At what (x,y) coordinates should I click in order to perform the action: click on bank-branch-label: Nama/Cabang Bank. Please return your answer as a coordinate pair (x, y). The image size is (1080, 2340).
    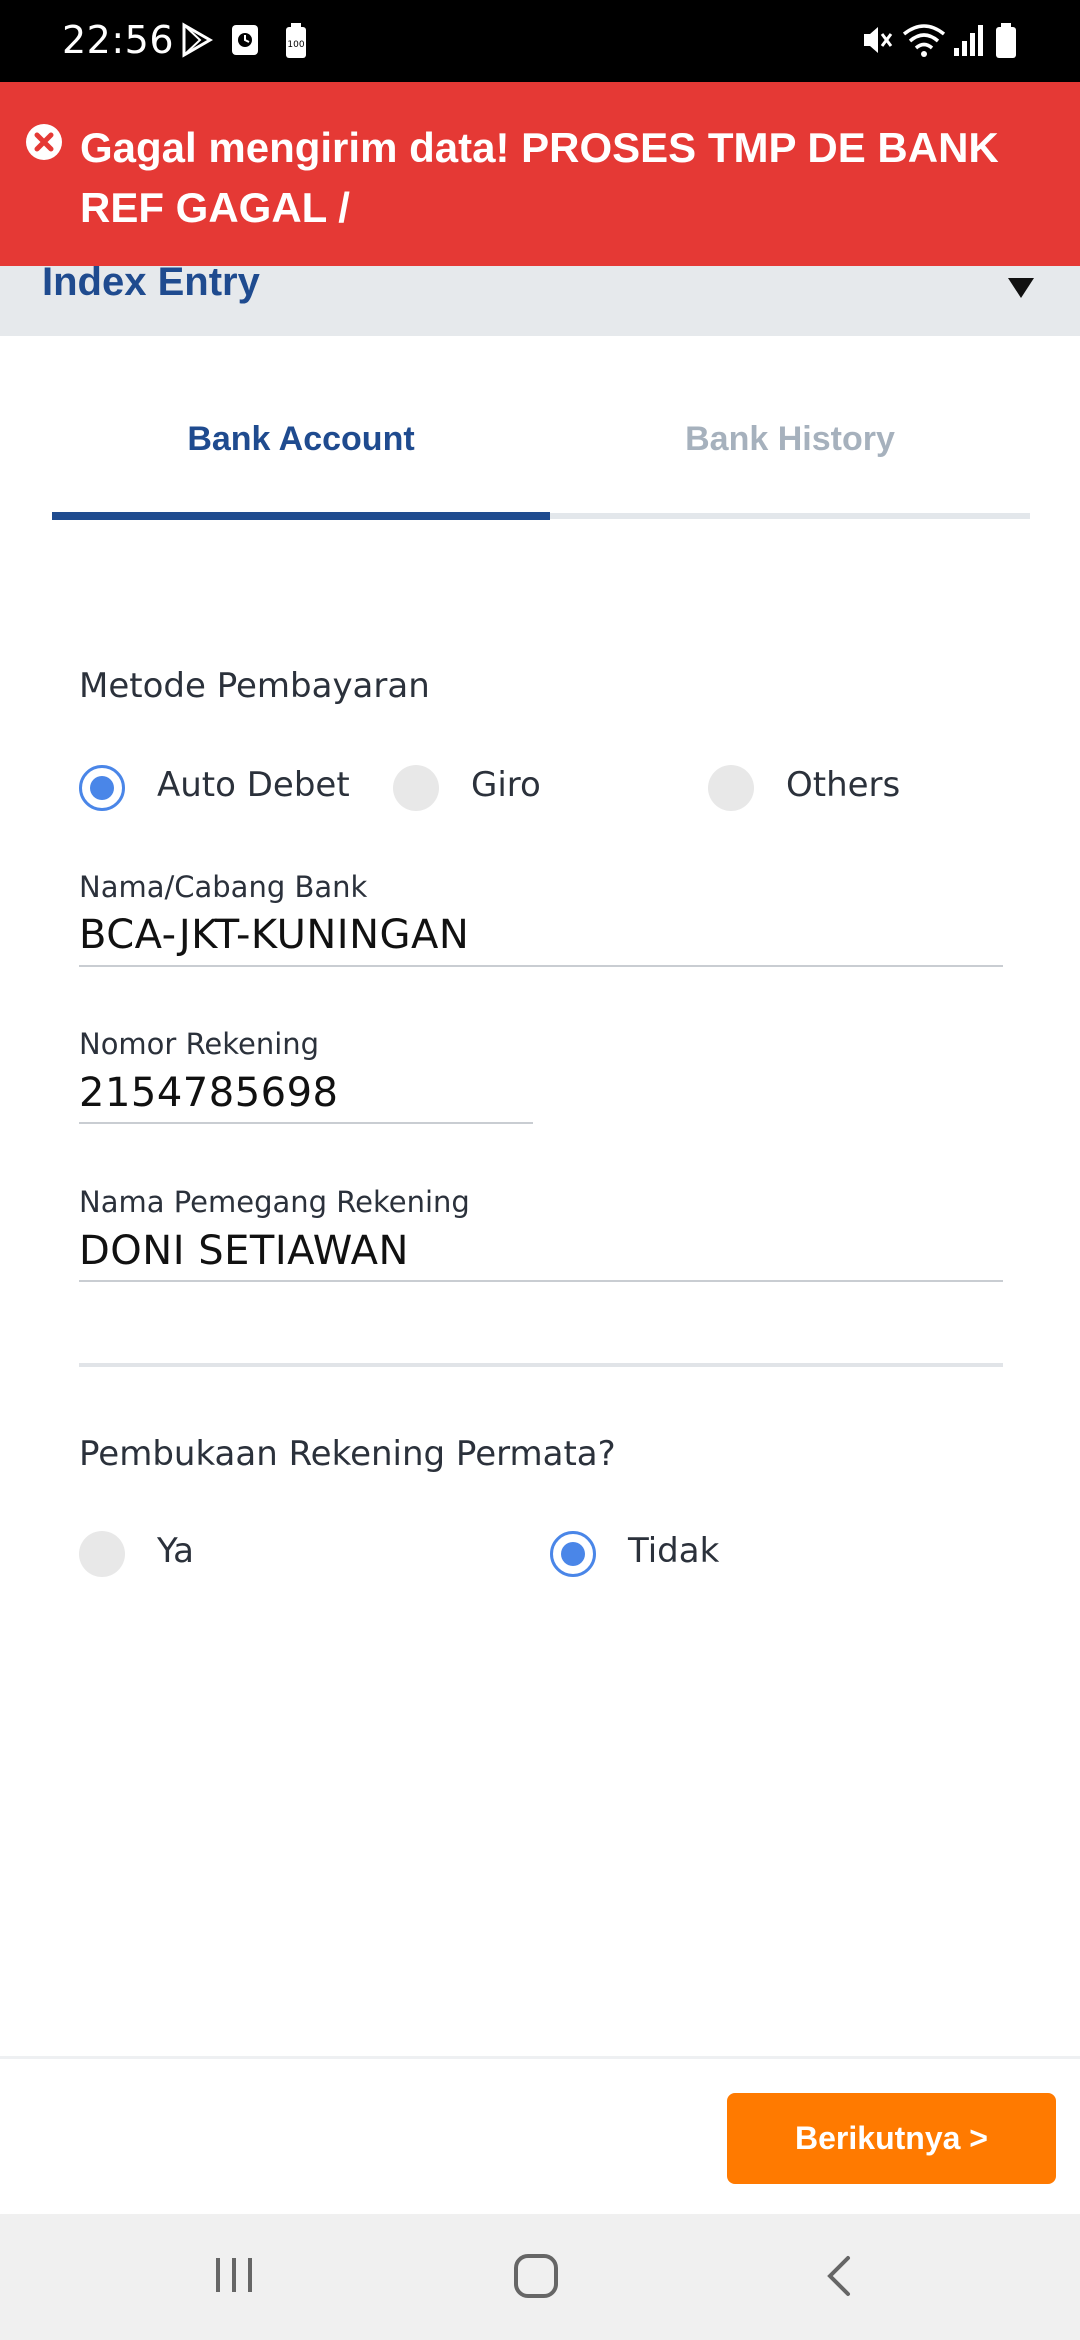
    Looking at the image, I should click on (223, 887).